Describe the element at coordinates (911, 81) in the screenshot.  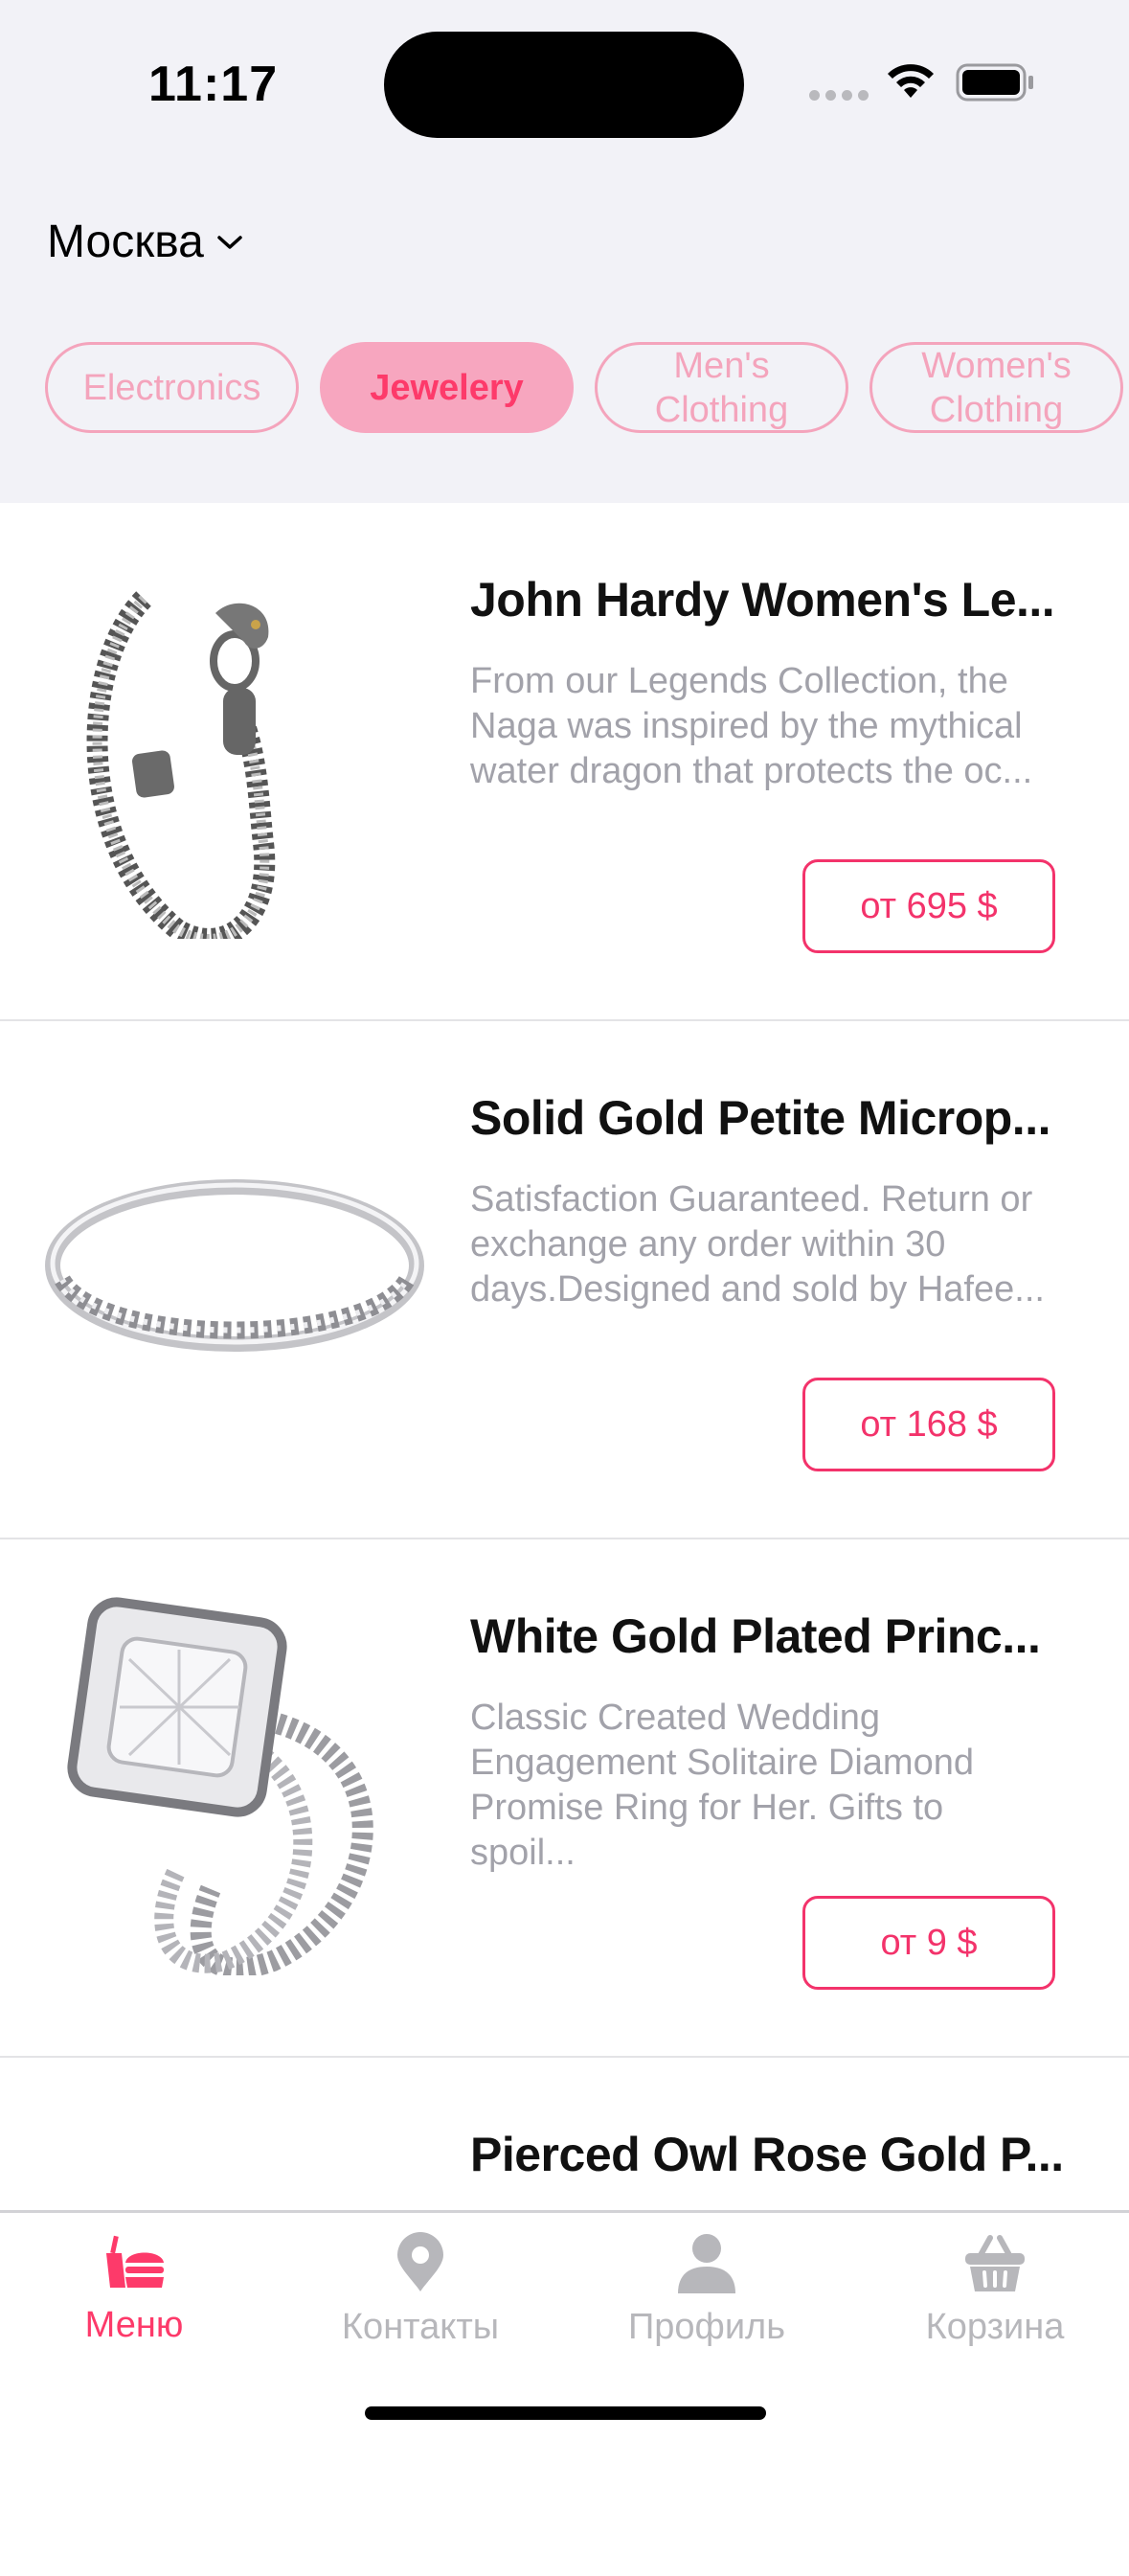
I see `wifi-icon` at that location.